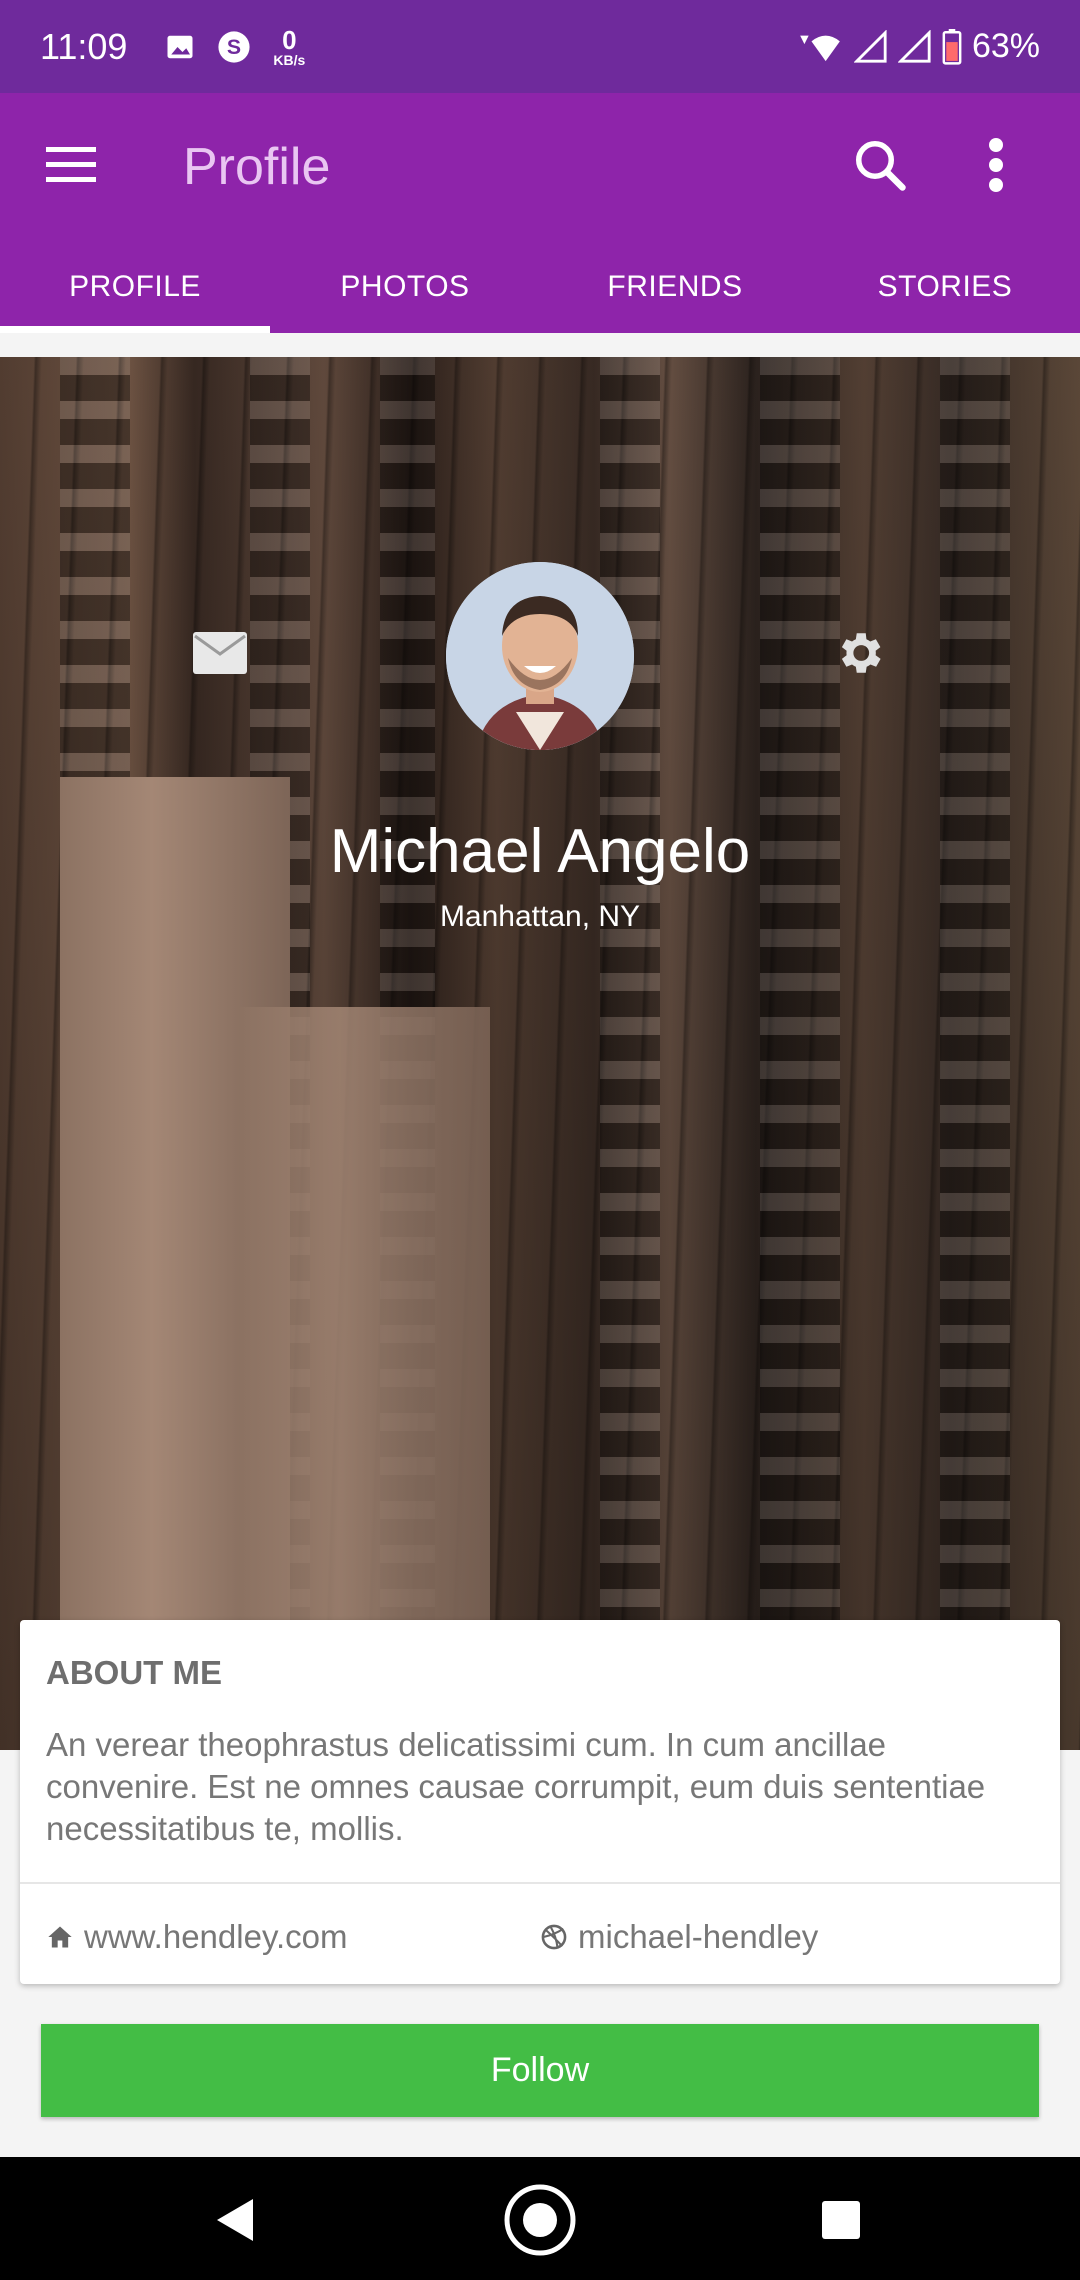 The height and width of the screenshot is (2280, 1080). Describe the element at coordinates (952, 46) in the screenshot. I see `battery-icon` at that location.